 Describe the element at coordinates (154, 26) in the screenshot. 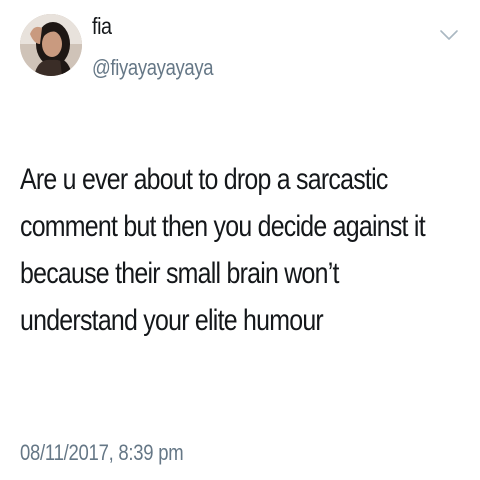

I see `author-display-name: fia` at that location.